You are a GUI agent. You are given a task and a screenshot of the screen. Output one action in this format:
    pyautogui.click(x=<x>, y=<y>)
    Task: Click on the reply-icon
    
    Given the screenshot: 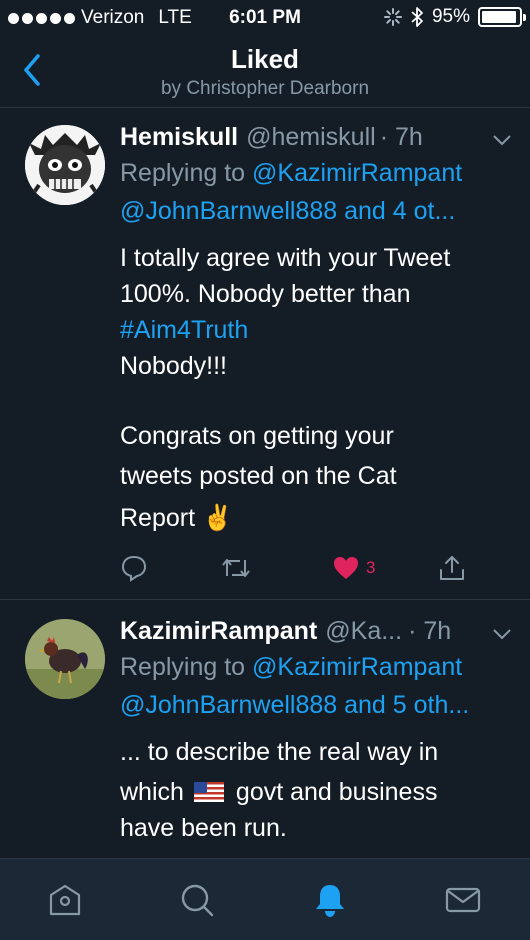 What is the action you would take?
    pyautogui.click(x=134, y=568)
    